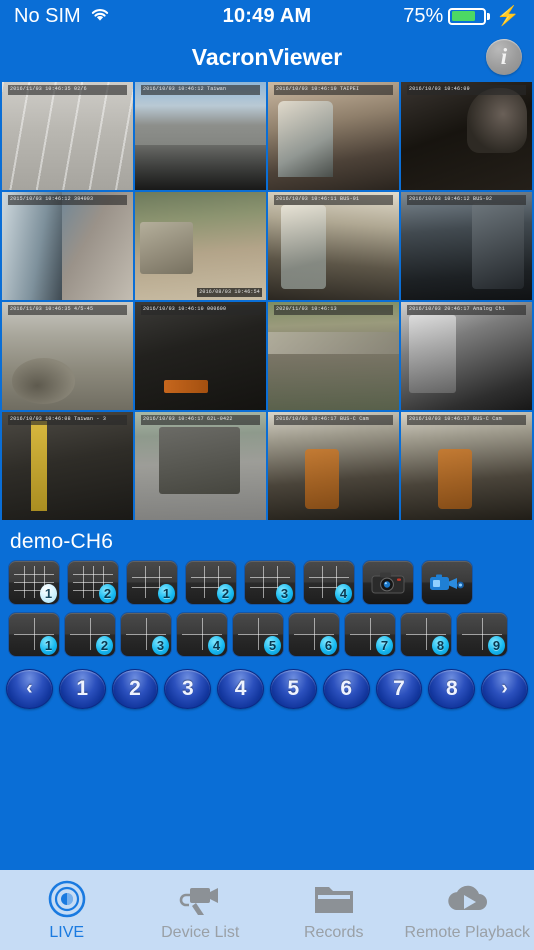 The width and height of the screenshot is (534, 950). I want to click on pager-page-button-3: 3, so click(188, 689).